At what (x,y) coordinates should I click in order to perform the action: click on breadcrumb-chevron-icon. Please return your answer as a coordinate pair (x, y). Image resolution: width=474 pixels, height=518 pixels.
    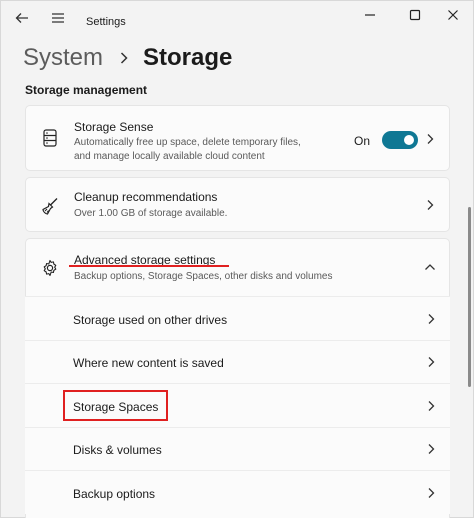
    Looking at the image, I should click on (124, 58).